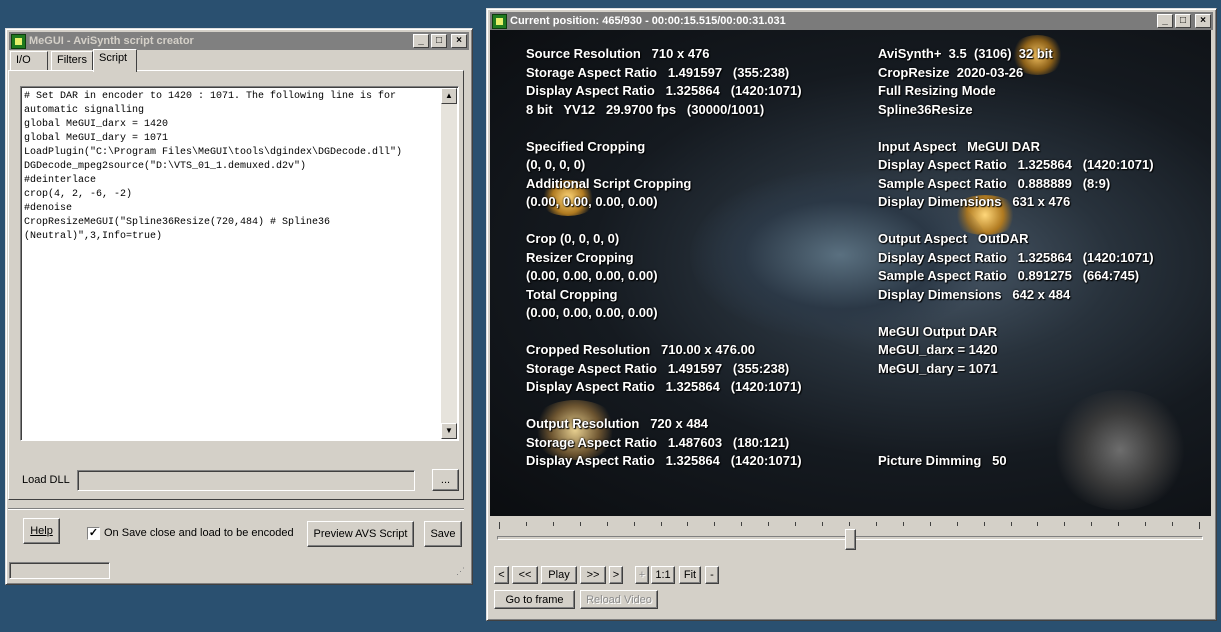 This screenshot has width=1221, height=632. Describe the element at coordinates (48, 208) in the screenshot. I see `script-line: #denoise` at that location.